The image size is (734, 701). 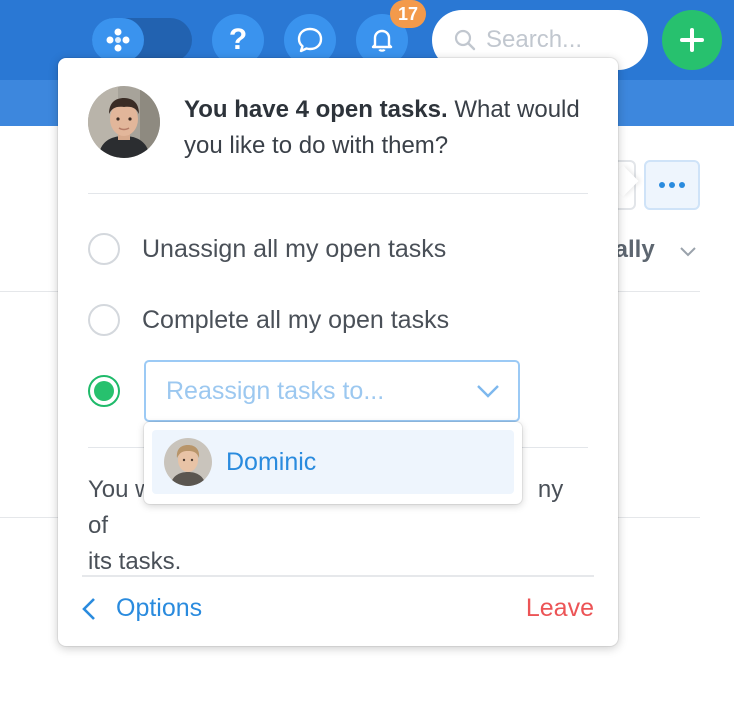 I want to click on apps-switcher, so click(x=142, y=40).